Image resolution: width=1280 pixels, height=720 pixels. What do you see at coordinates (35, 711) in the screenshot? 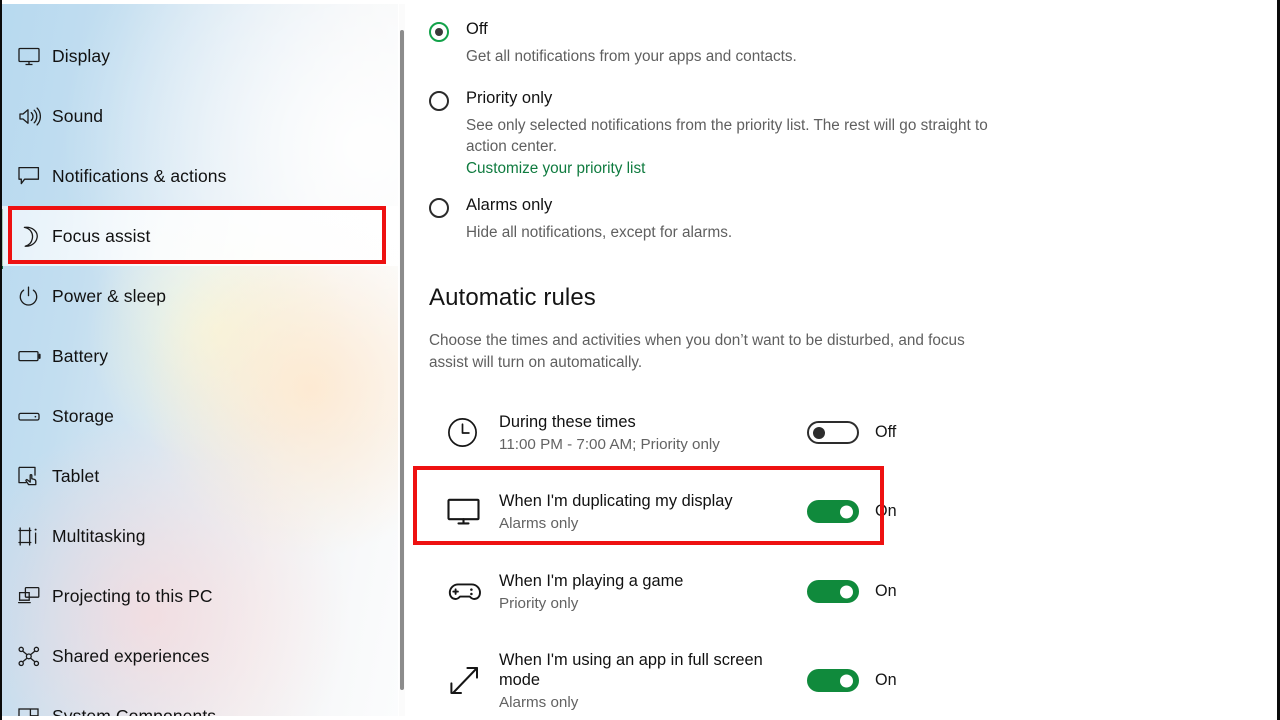
I see `components-icon` at bounding box center [35, 711].